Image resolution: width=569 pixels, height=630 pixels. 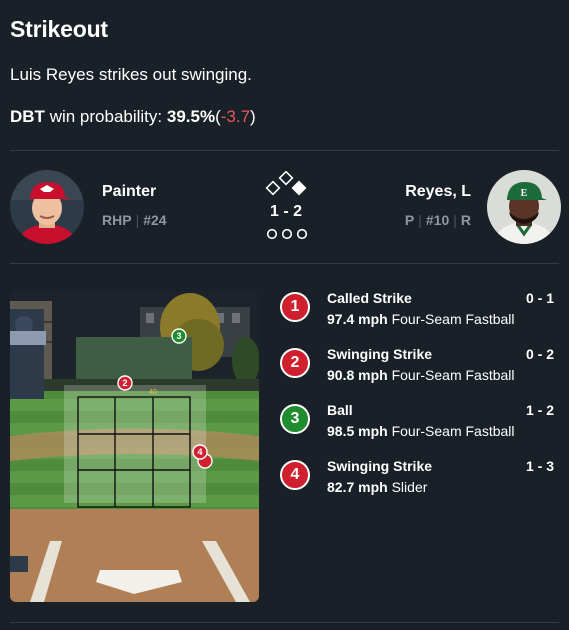 I want to click on pitch-type: Slider, so click(x=409, y=487).